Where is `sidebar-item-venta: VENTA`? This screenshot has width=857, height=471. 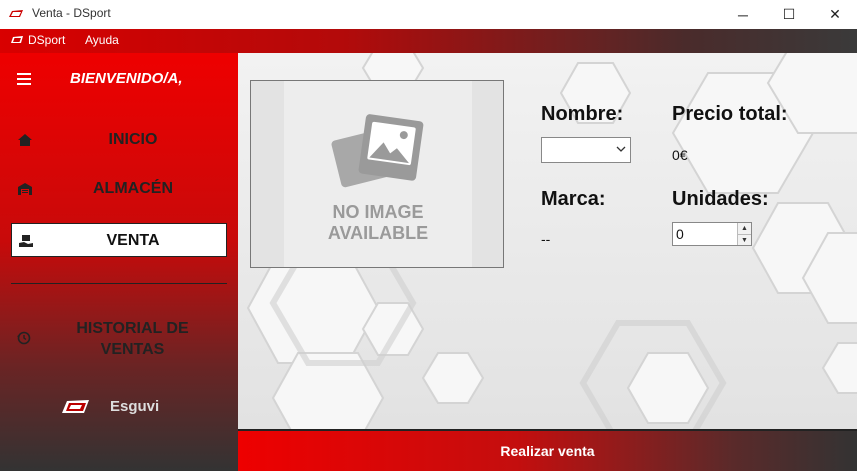 sidebar-item-venta: VENTA is located at coordinates (119, 240).